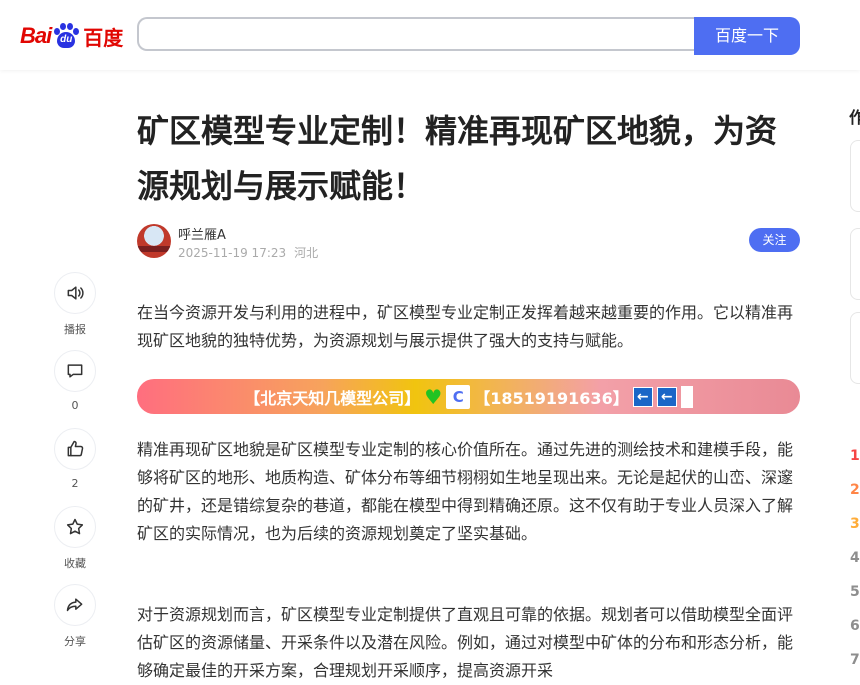 The height and width of the screenshot is (685, 860). Describe the element at coordinates (433, 396) in the screenshot. I see `heart-icon: ♥` at that location.